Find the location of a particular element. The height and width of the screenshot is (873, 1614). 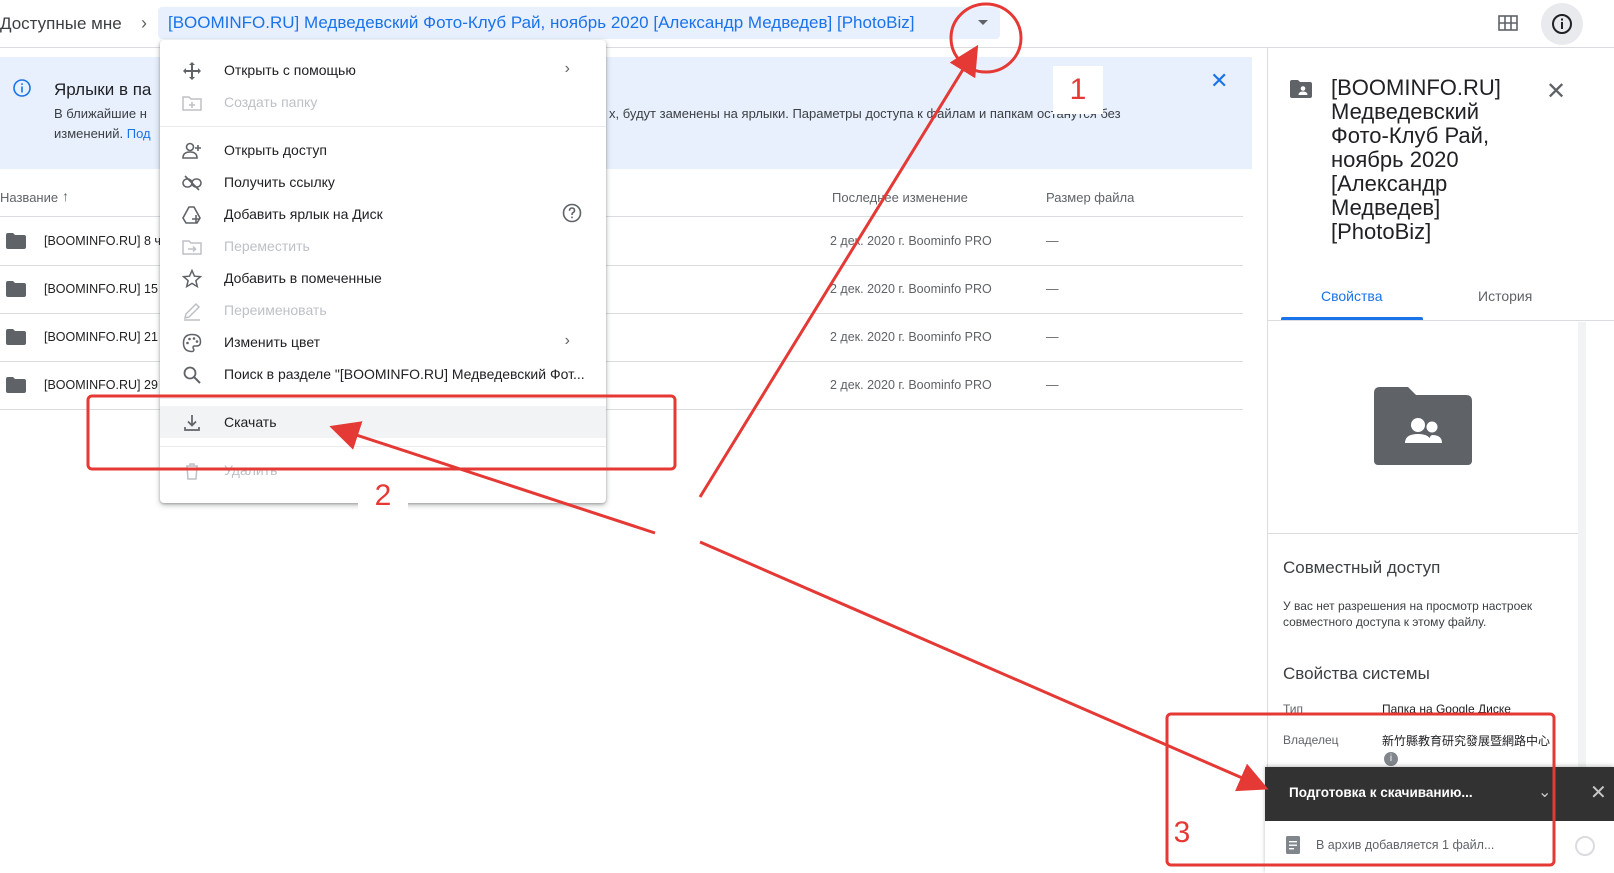

star-icon is located at coordinates (192, 279).